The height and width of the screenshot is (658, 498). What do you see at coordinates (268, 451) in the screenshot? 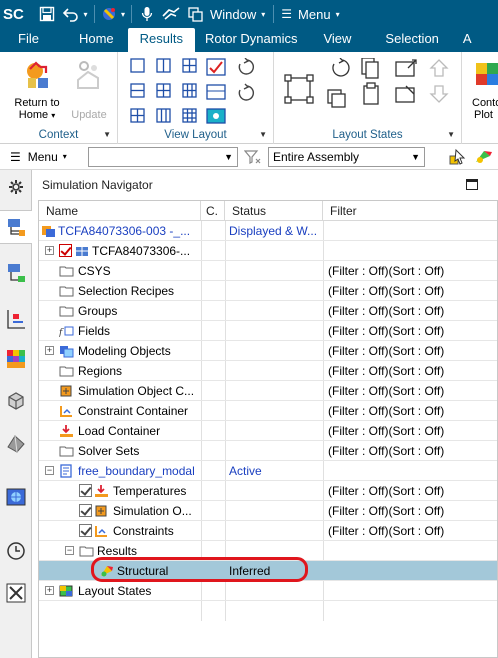
I see `tree-row: Solver Sets (Filter : Off)(Sort : Off)` at bounding box center [268, 451].